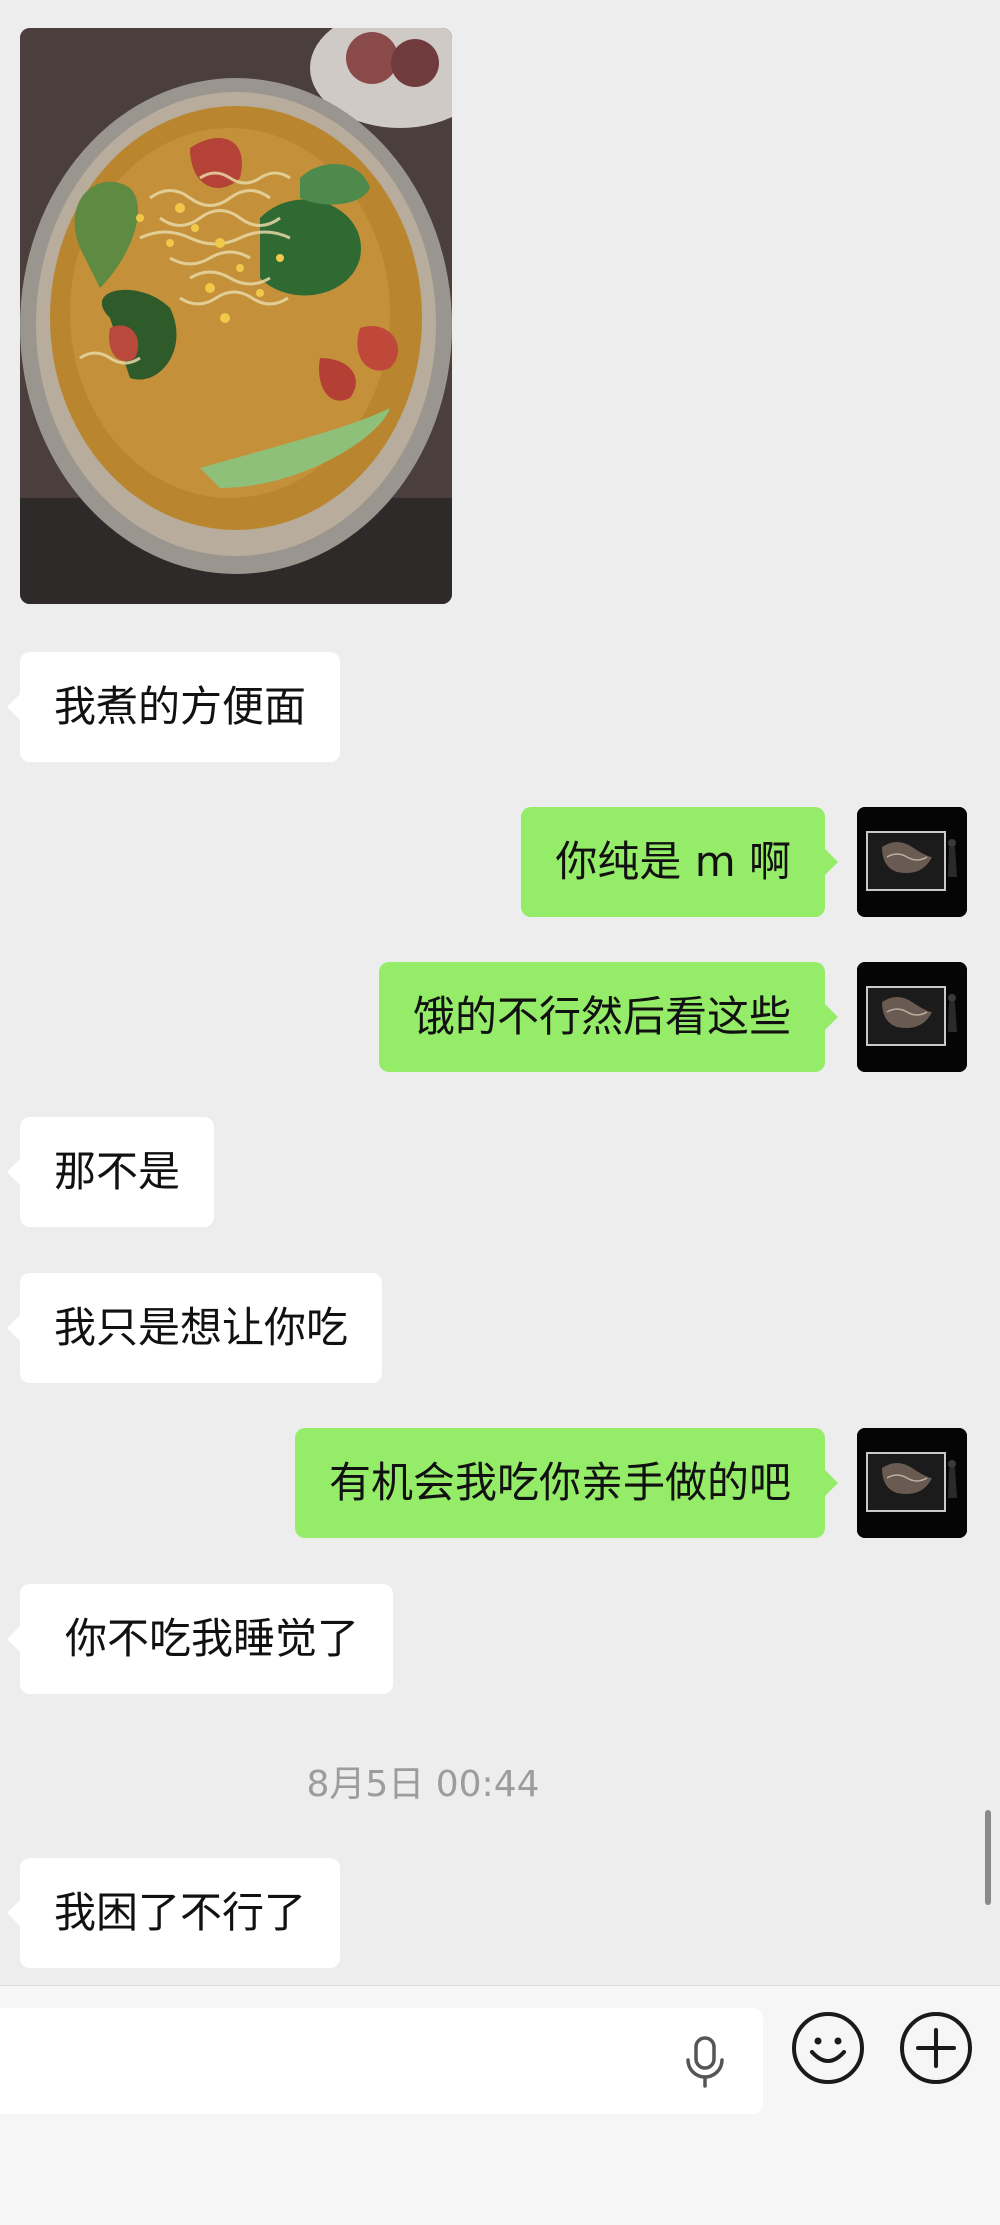  What do you see at coordinates (180, 706) in the screenshot?
I see `message-text: 我煮的方便面` at bounding box center [180, 706].